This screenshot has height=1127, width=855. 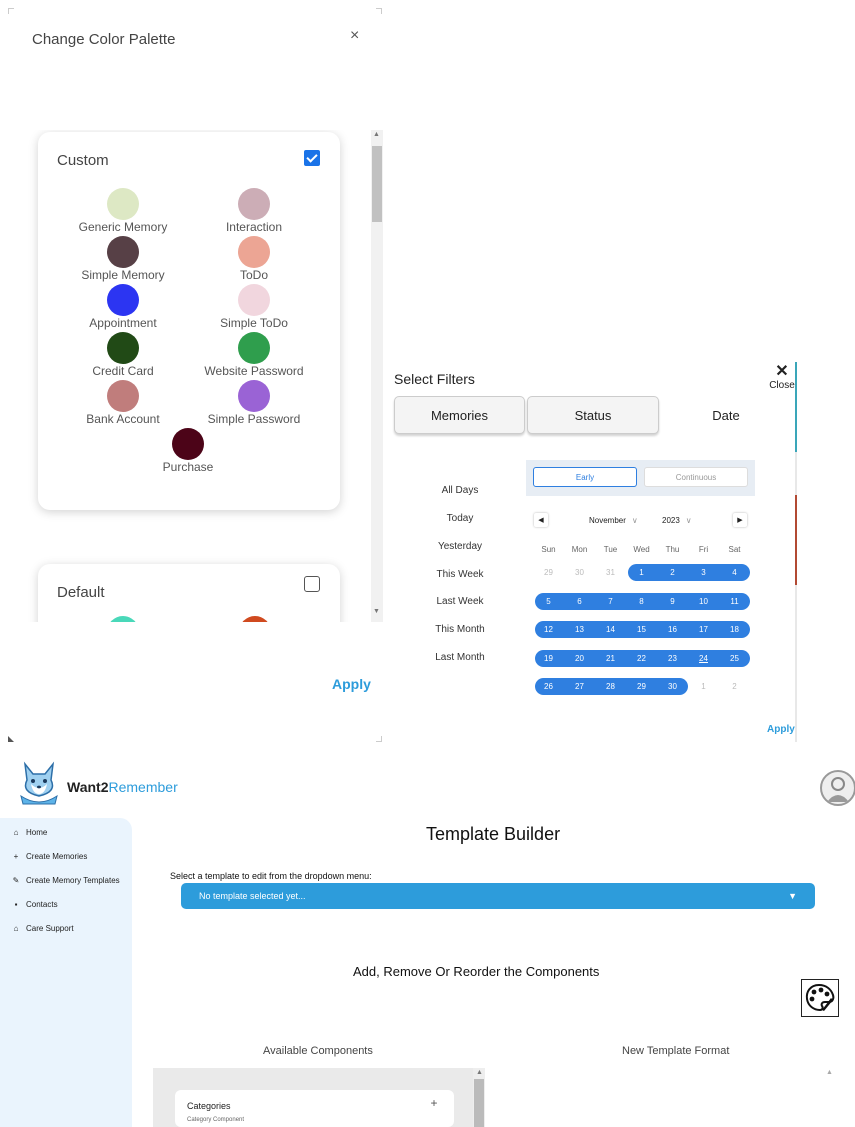 What do you see at coordinates (548, 629) in the screenshot?
I see `calendar-day: 12` at bounding box center [548, 629].